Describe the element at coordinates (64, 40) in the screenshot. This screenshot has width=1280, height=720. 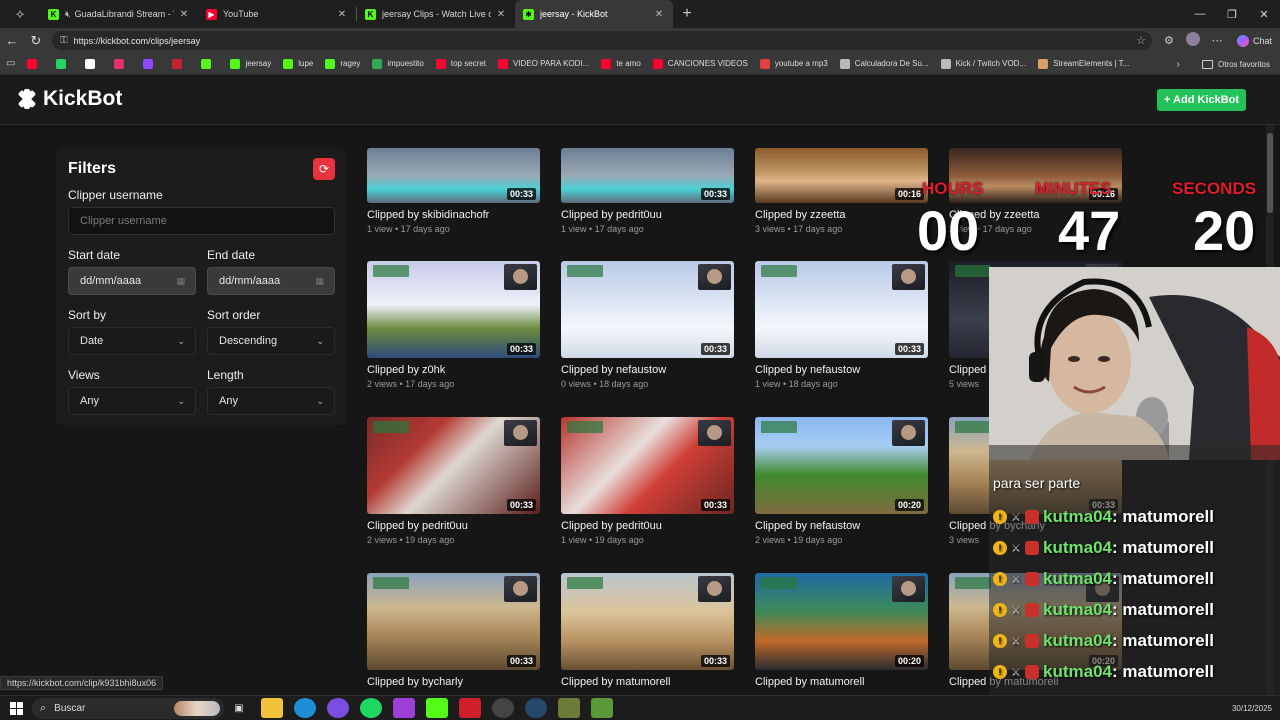
I see `site-info-icon: ⚿` at that location.